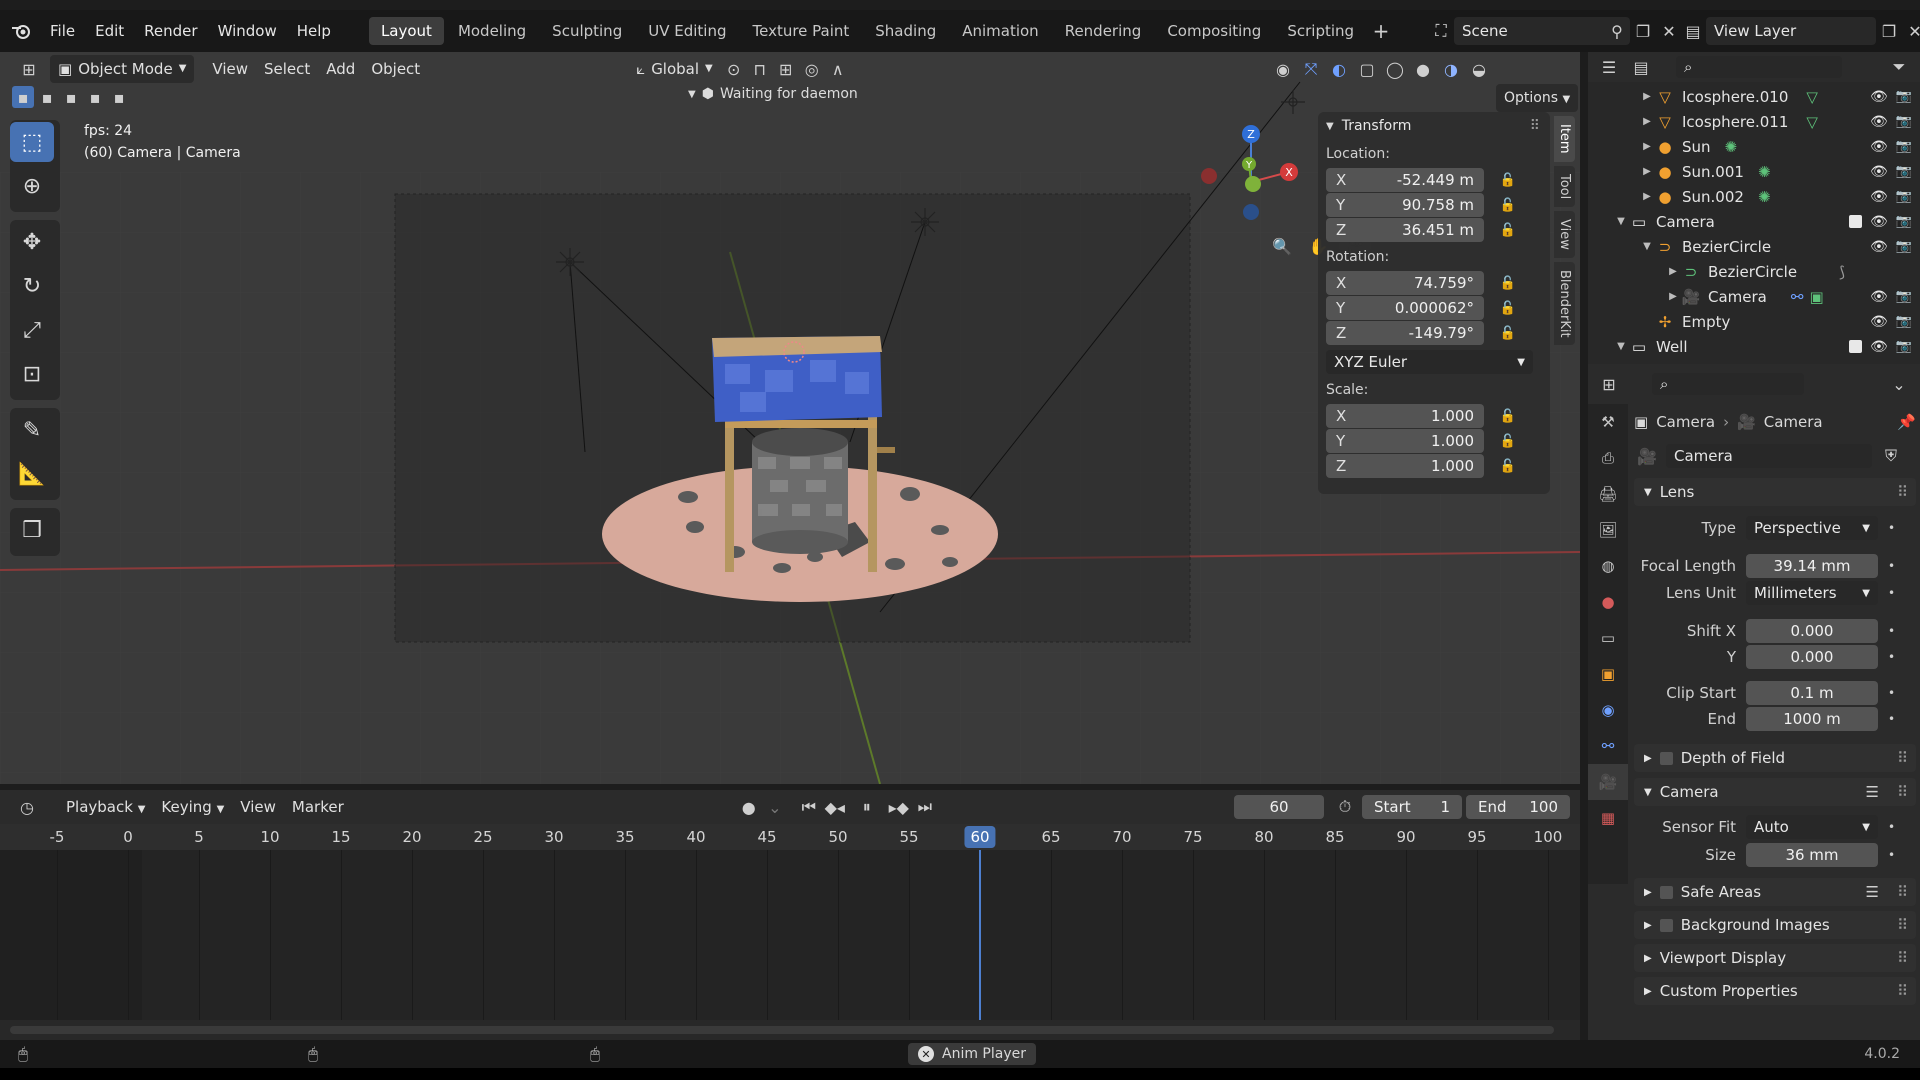 Image resolution: width=1920 pixels, height=1080 pixels. What do you see at coordinates (1891, 456) in the screenshot?
I see `shield-icon: ⛨` at bounding box center [1891, 456].